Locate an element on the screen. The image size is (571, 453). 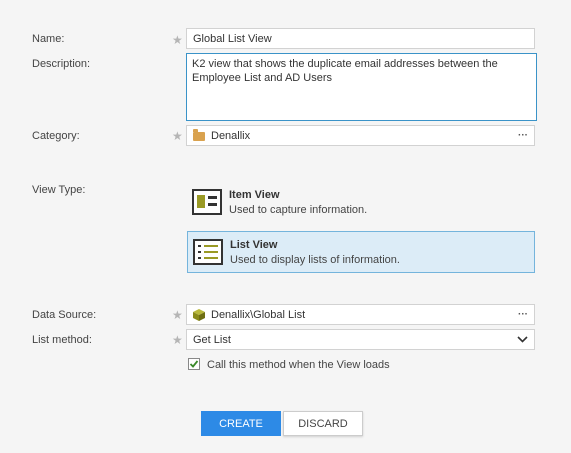
discard-button: DISCARD is located at coordinates (323, 423).